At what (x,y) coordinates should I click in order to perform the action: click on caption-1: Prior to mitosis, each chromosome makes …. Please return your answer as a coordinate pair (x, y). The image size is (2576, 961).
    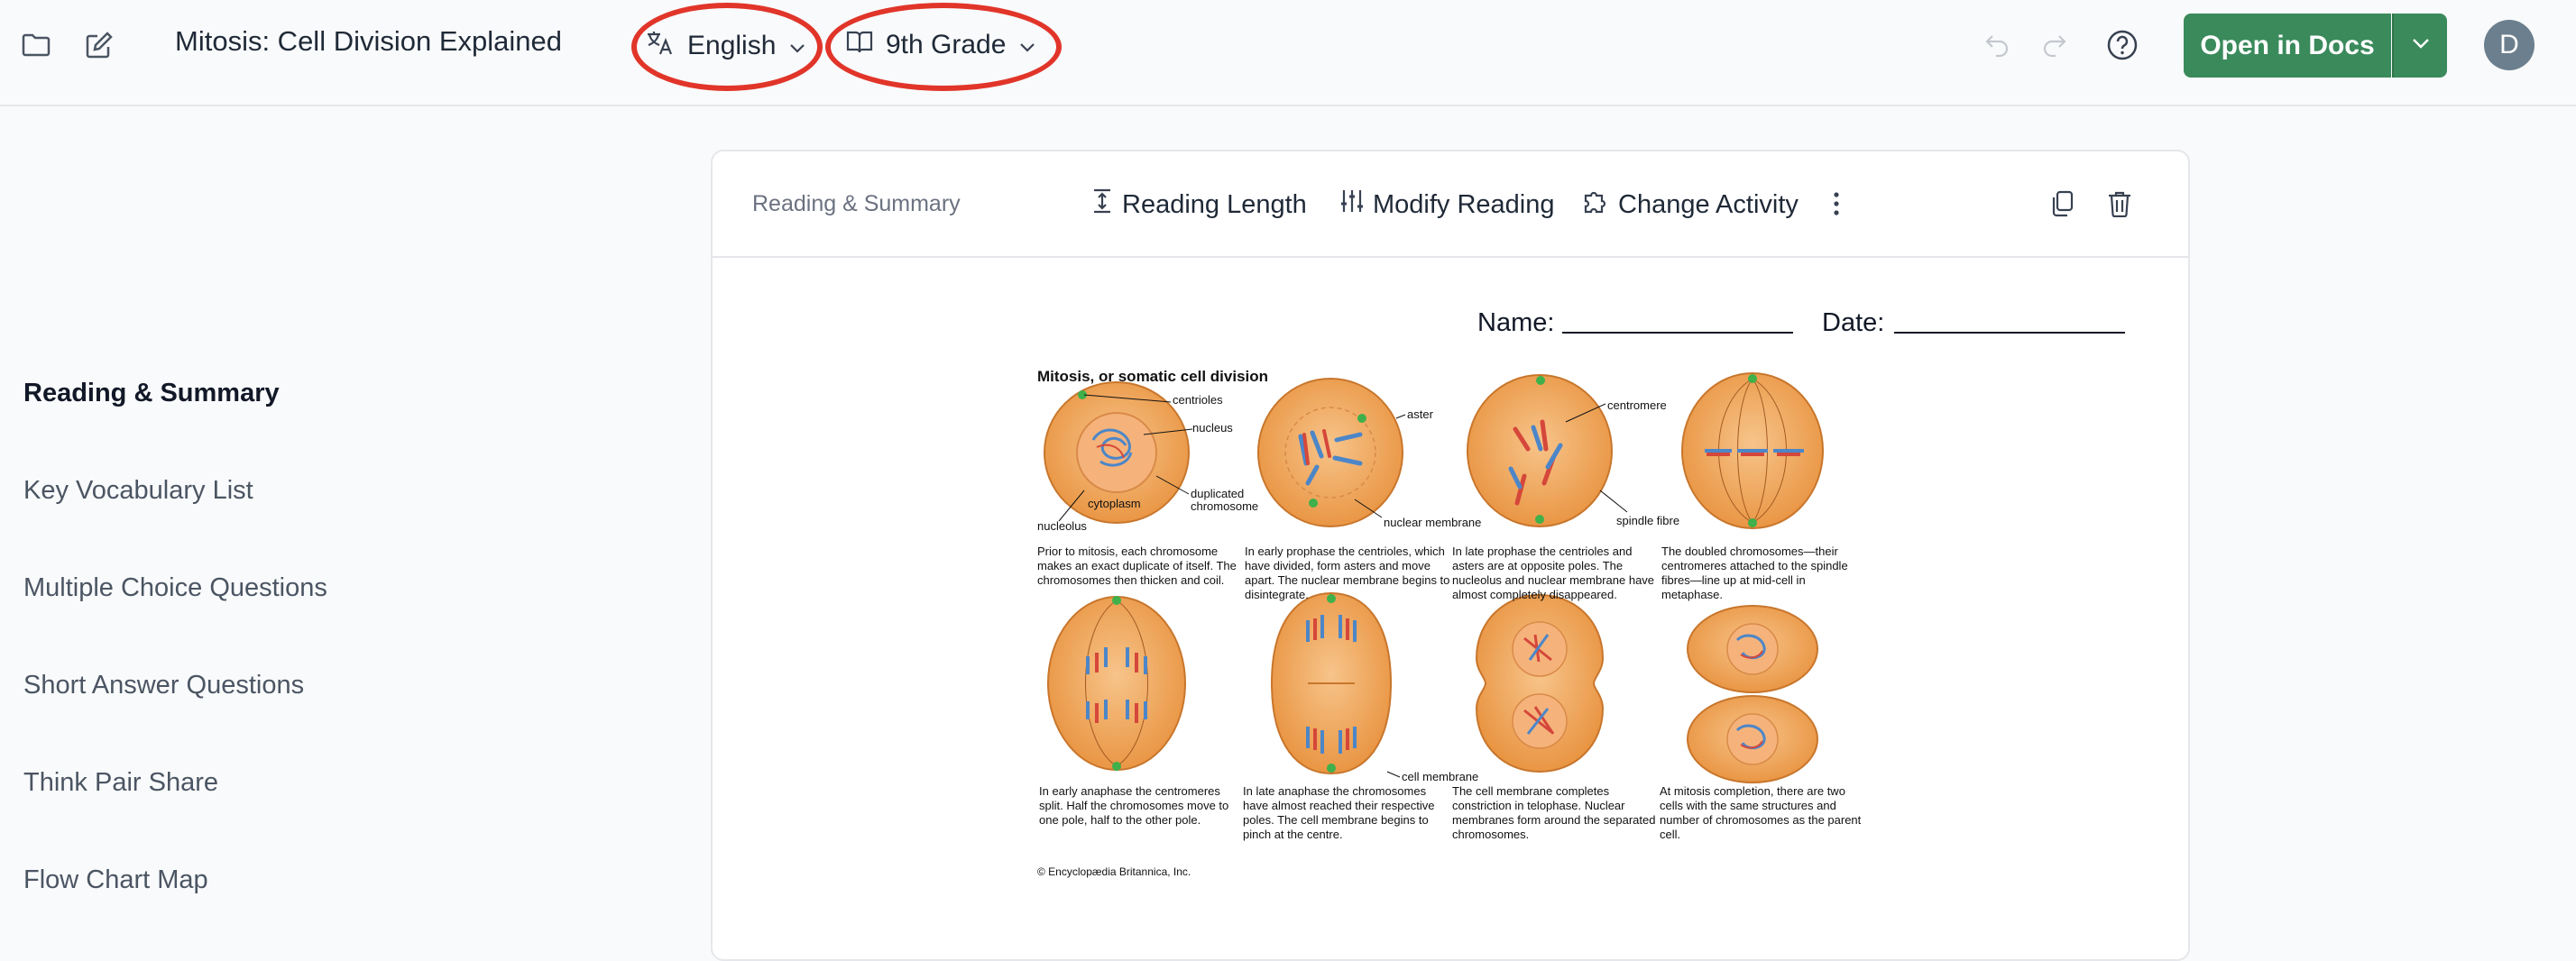
    Looking at the image, I should click on (1137, 566).